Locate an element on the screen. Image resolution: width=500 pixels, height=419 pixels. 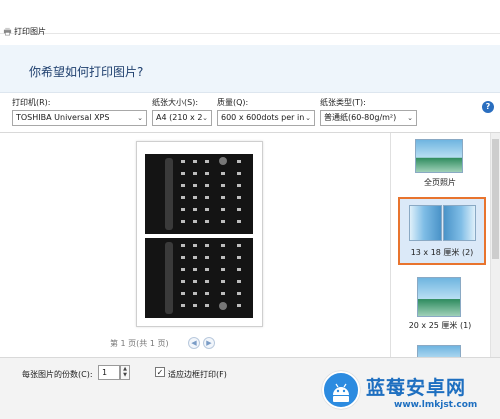
preview-photo-top is located at coordinates (199, 194).